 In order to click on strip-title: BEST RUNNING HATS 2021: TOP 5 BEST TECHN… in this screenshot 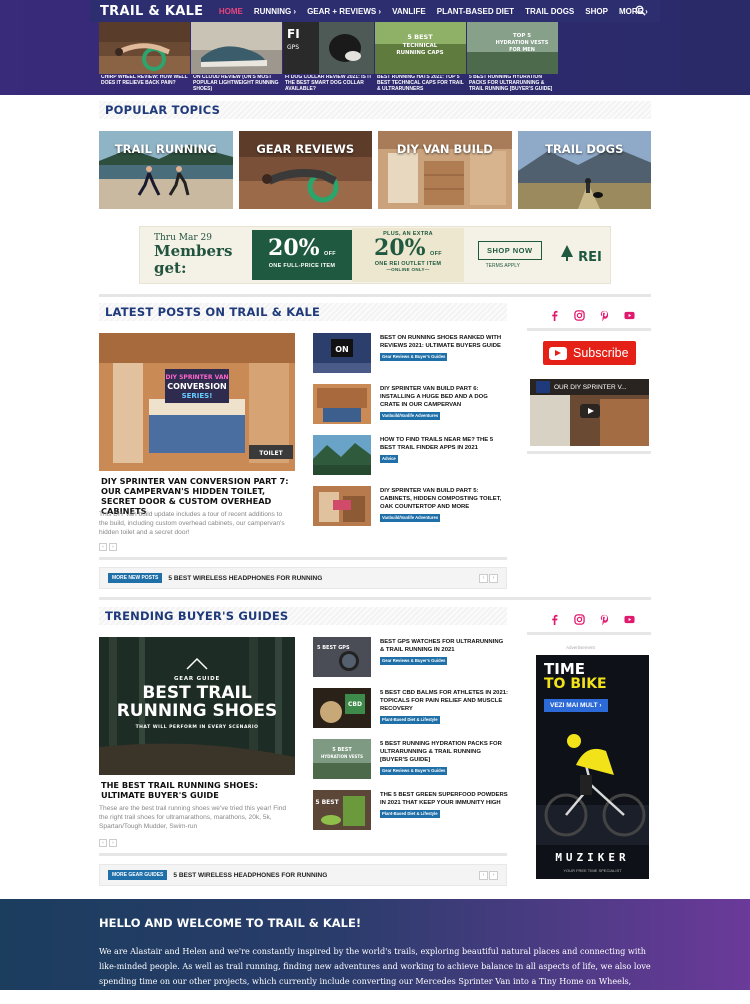, I will do `click(420, 83)`.